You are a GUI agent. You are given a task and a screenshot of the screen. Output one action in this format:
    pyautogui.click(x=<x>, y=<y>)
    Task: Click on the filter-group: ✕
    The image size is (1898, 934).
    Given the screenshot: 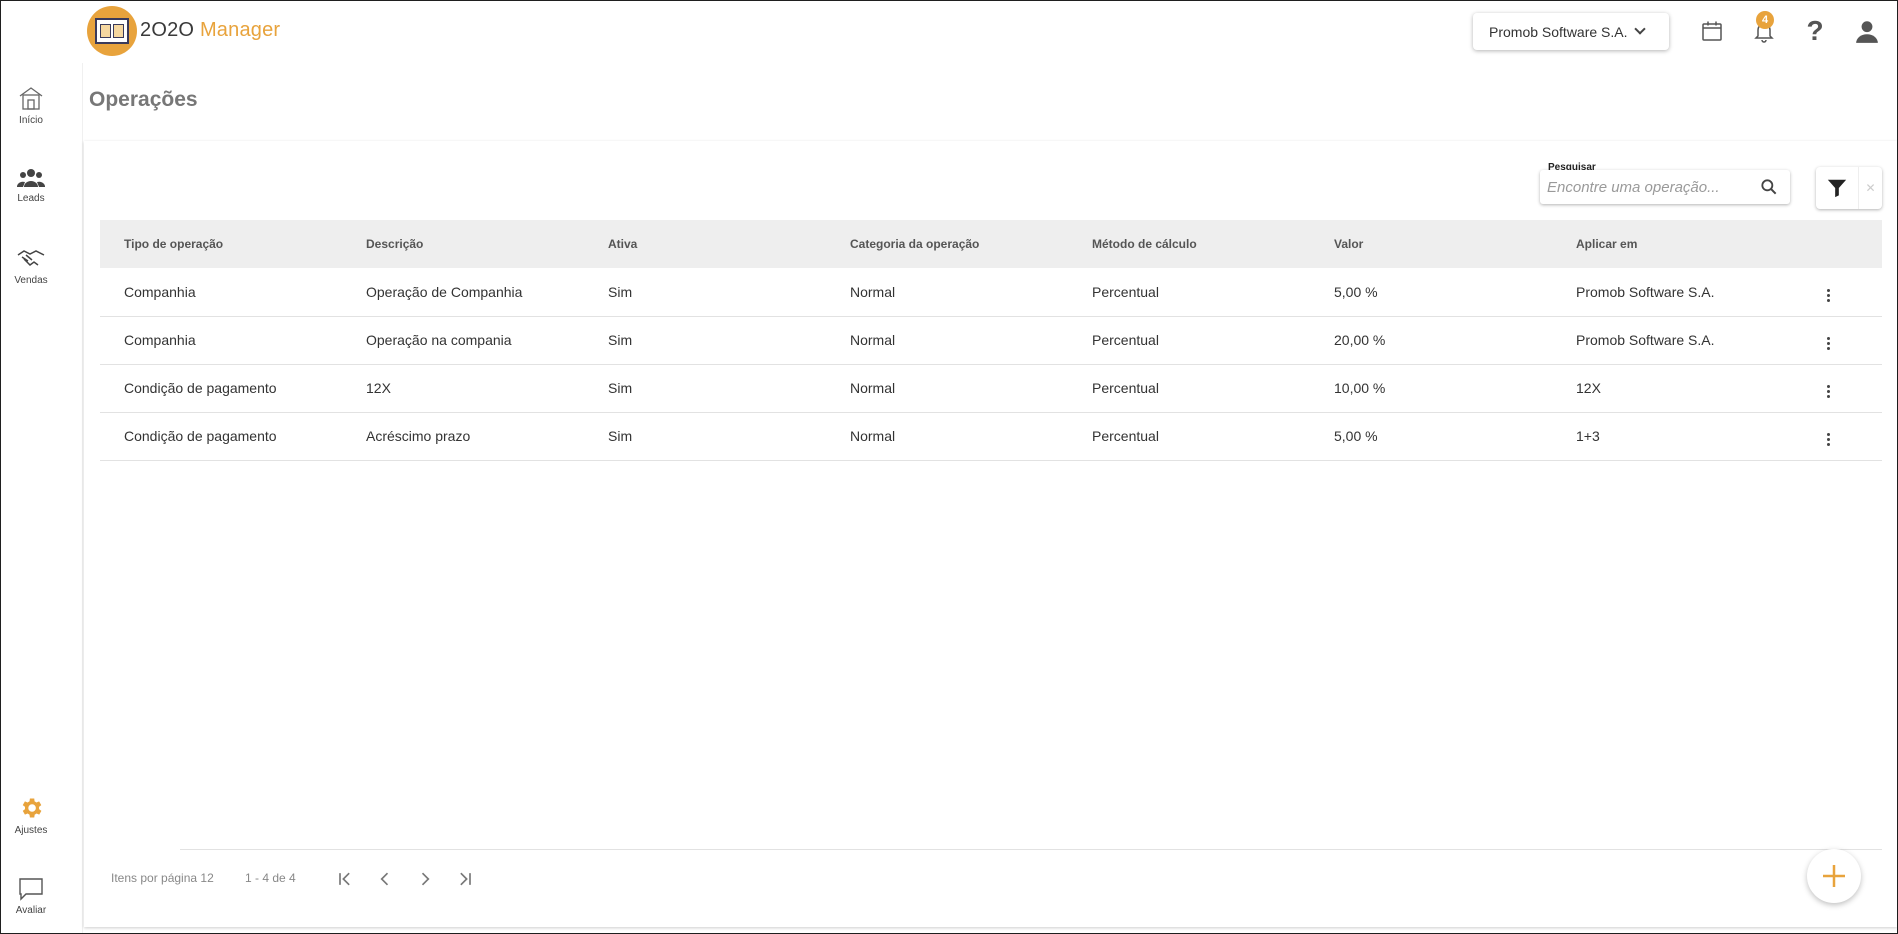 What is the action you would take?
    pyautogui.click(x=1849, y=188)
    